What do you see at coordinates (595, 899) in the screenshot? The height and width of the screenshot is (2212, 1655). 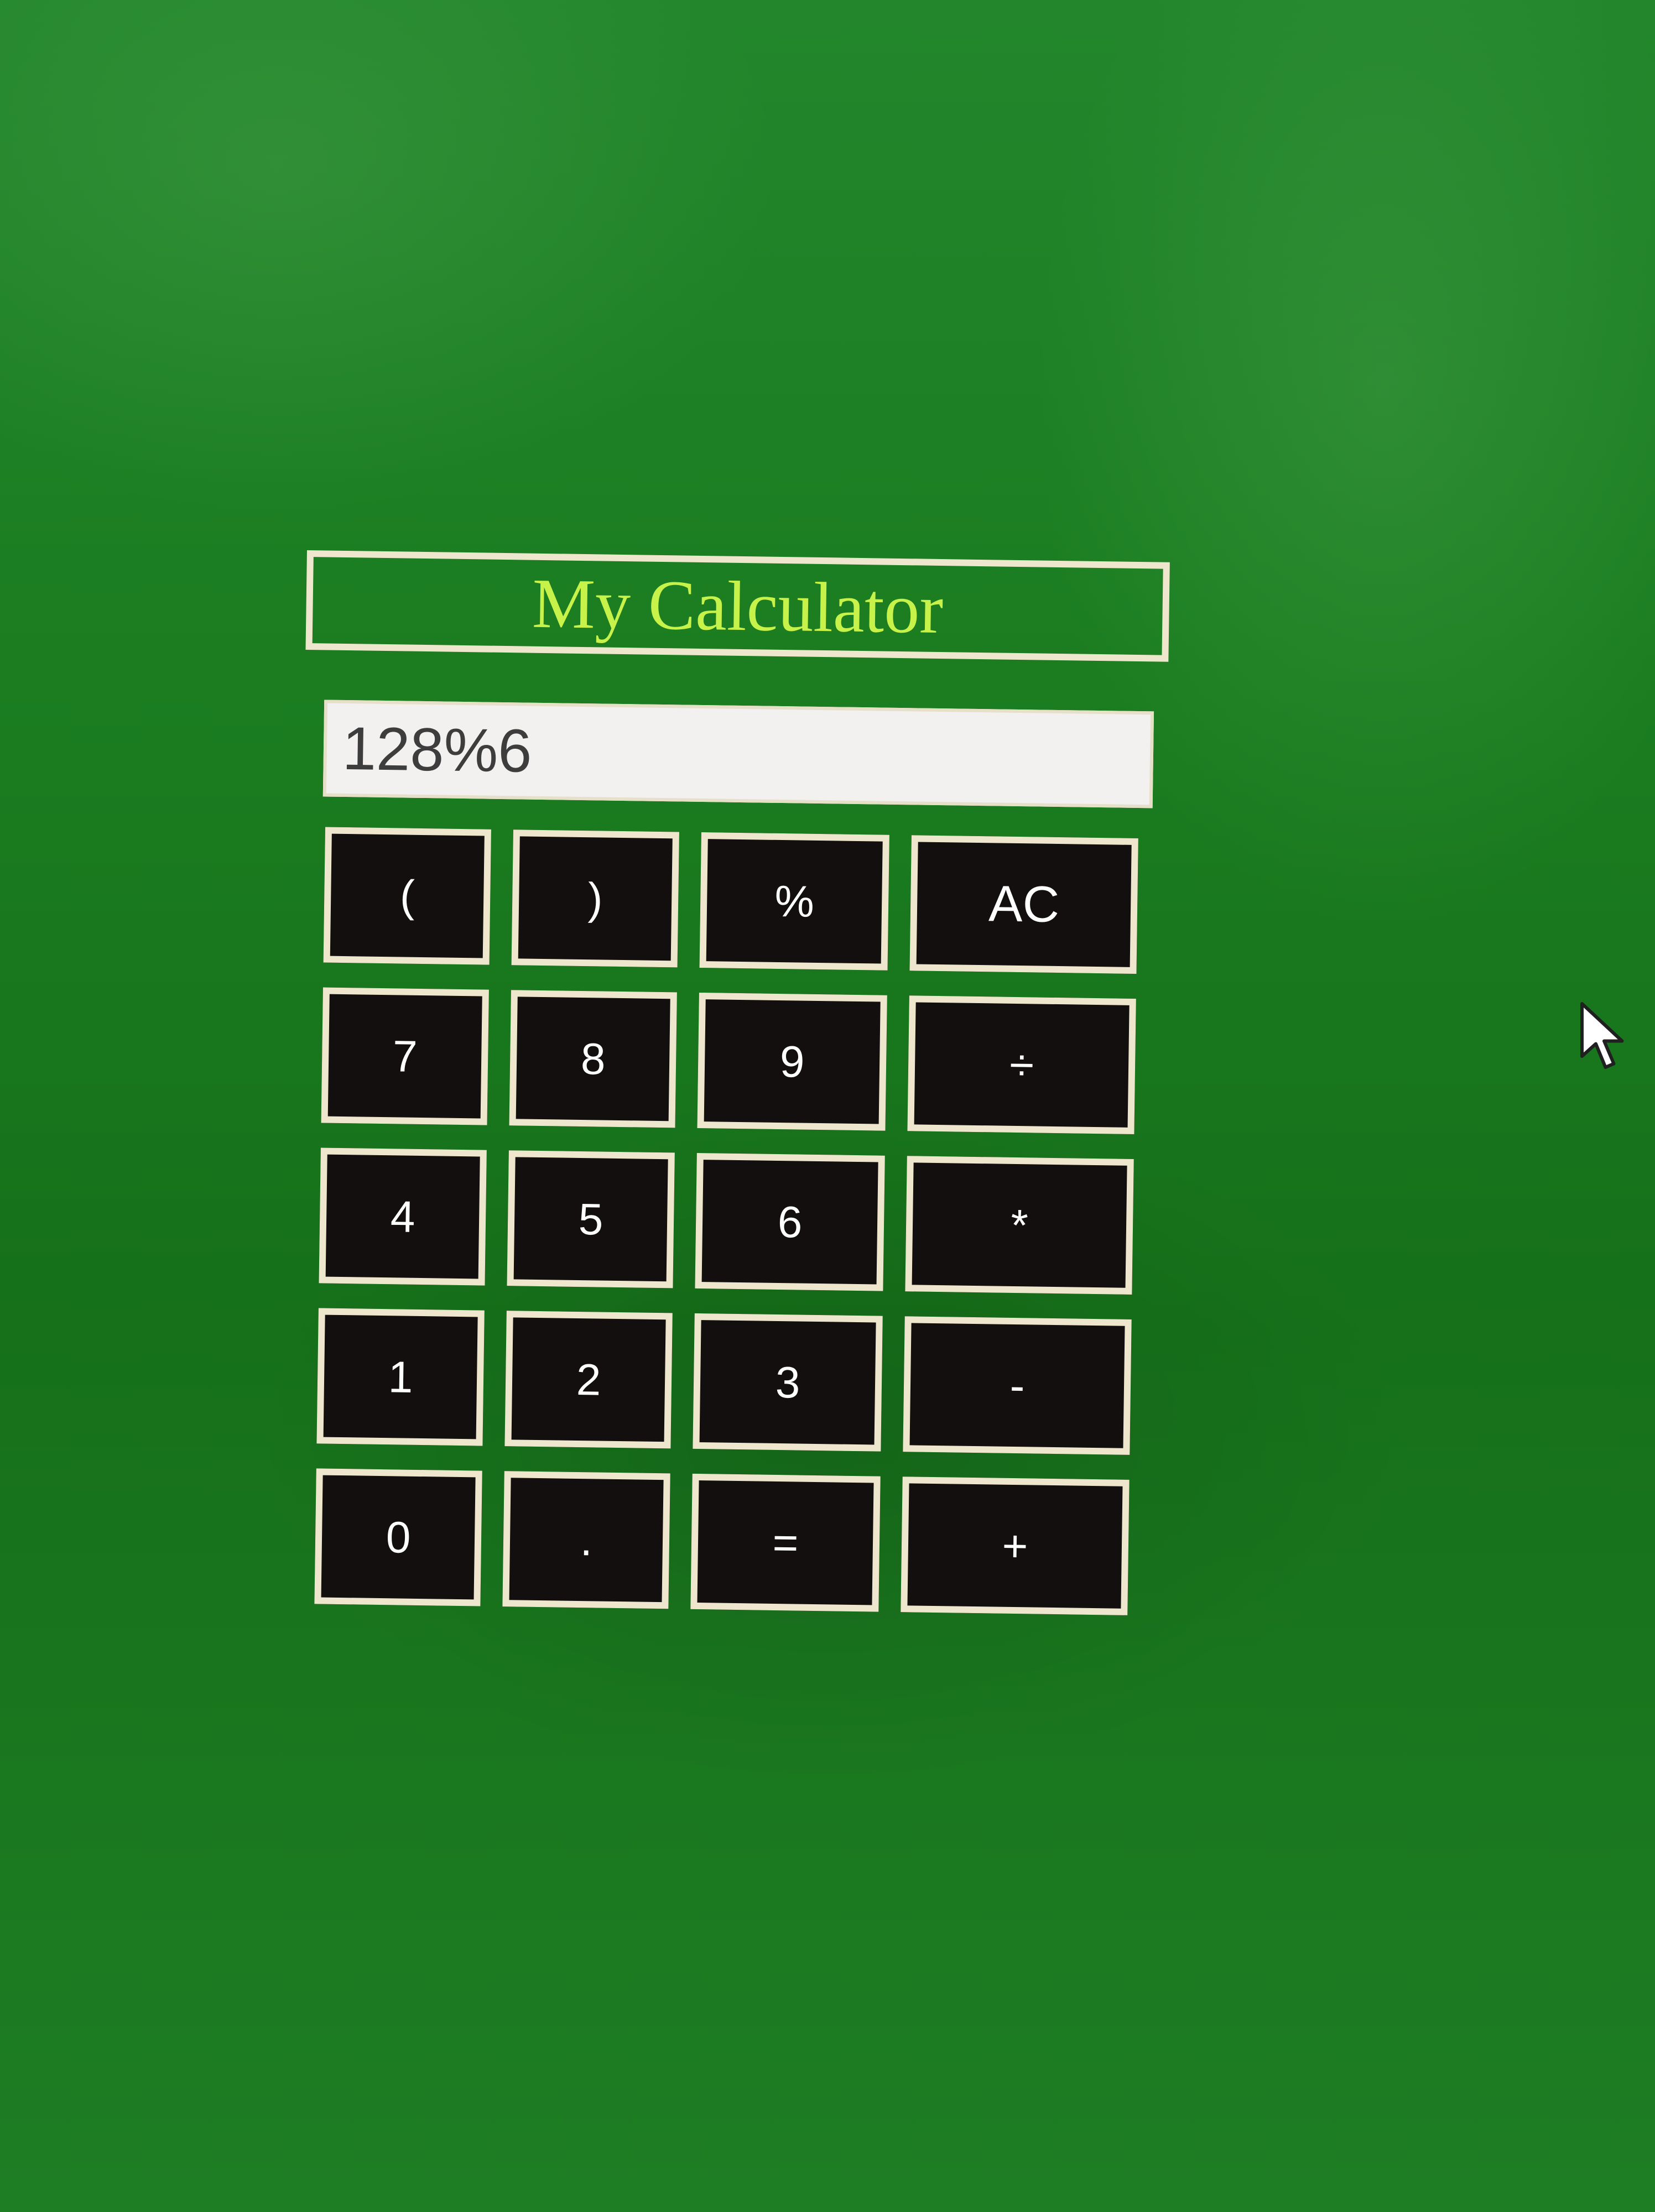 I see `close-paren-button: )` at bounding box center [595, 899].